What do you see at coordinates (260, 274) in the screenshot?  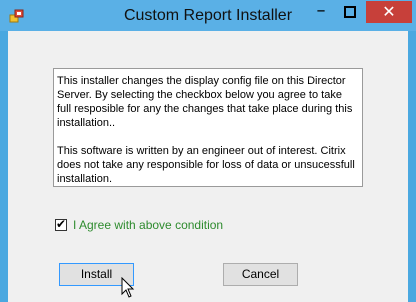 I see `cancel-button: Cancel` at bounding box center [260, 274].